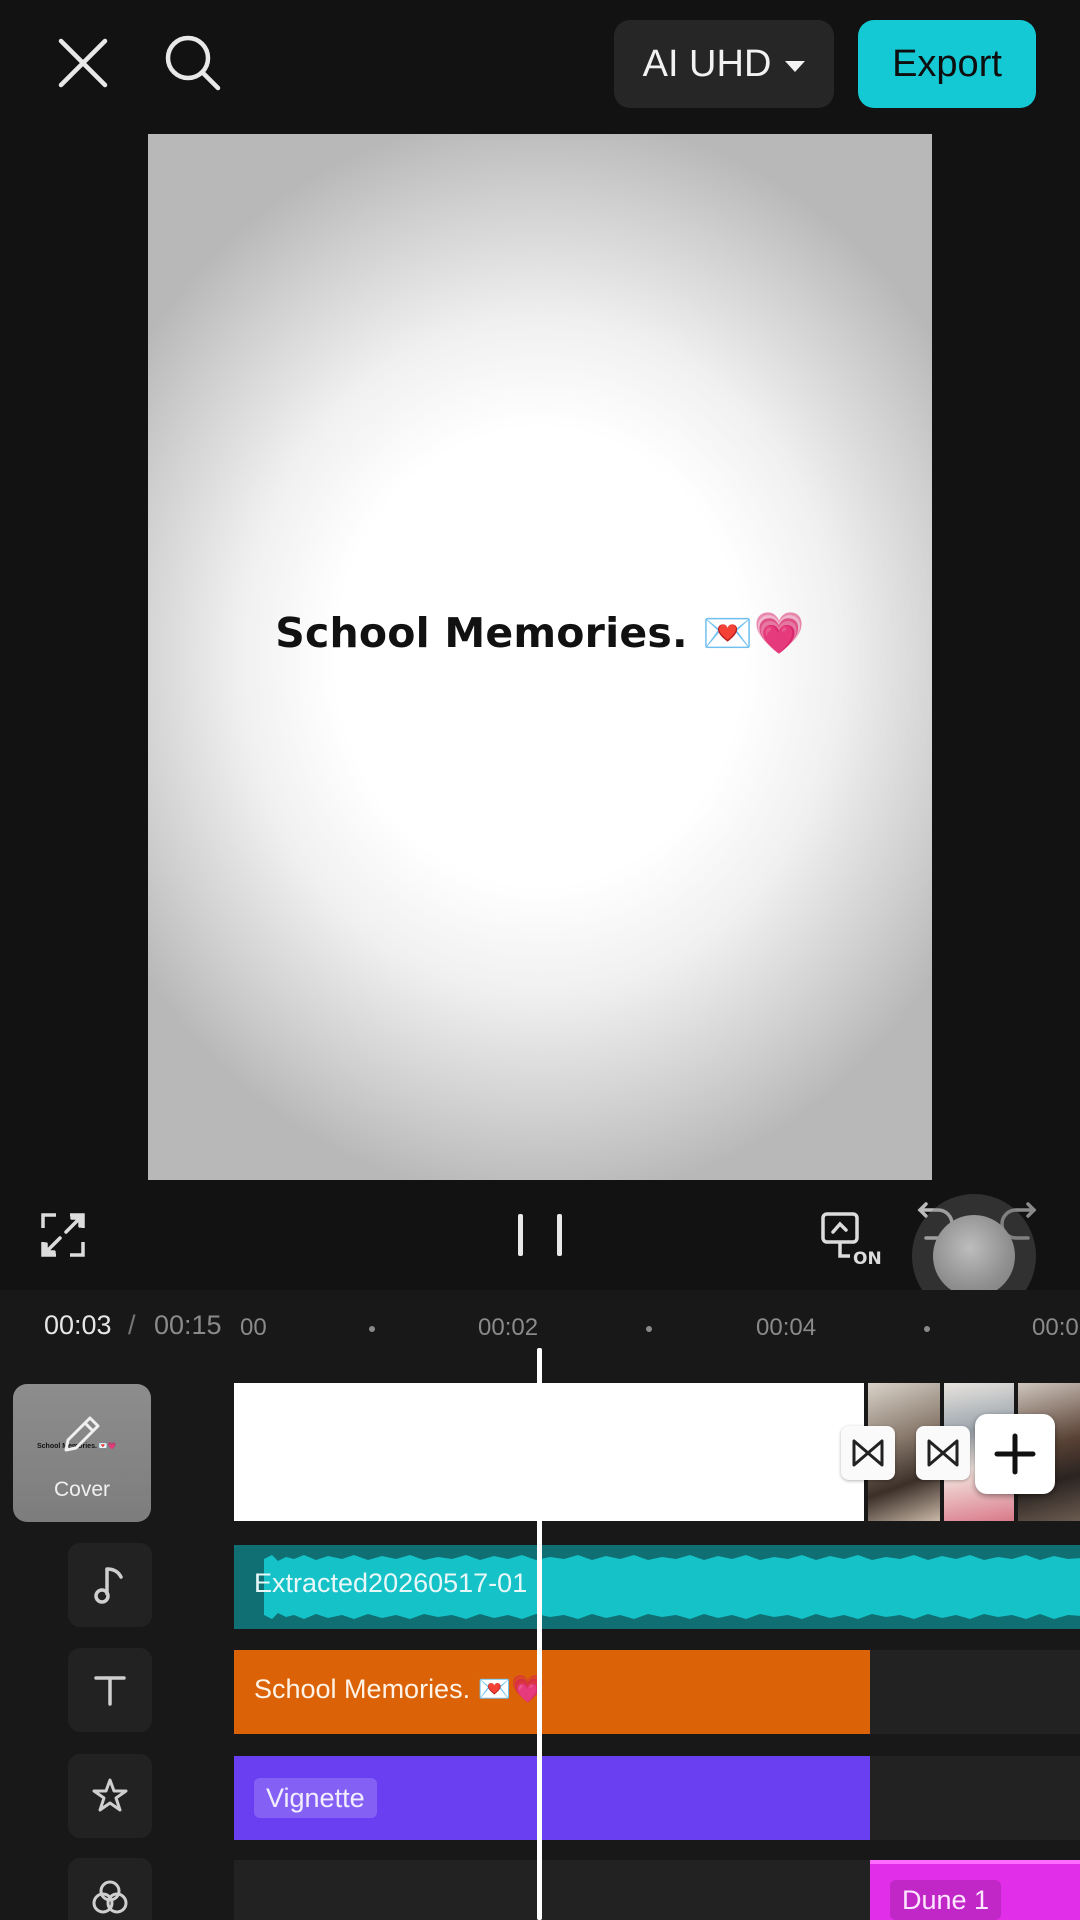 The width and height of the screenshot is (1080, 1920). Describe the element at coordinates (78, 1325) in the screenshot. I see `current-time: 00:03` at that location.